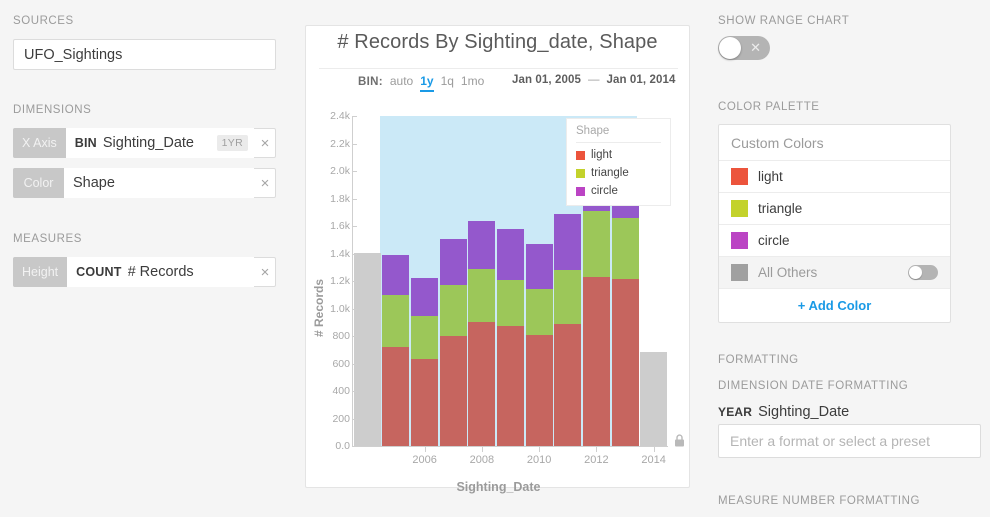 The height and width of the screenshot is (517, 990). What do you see at coordinates (834, 176) in the screenshot?
I see `palette-row-light: light` at bounding box center [834, 176].